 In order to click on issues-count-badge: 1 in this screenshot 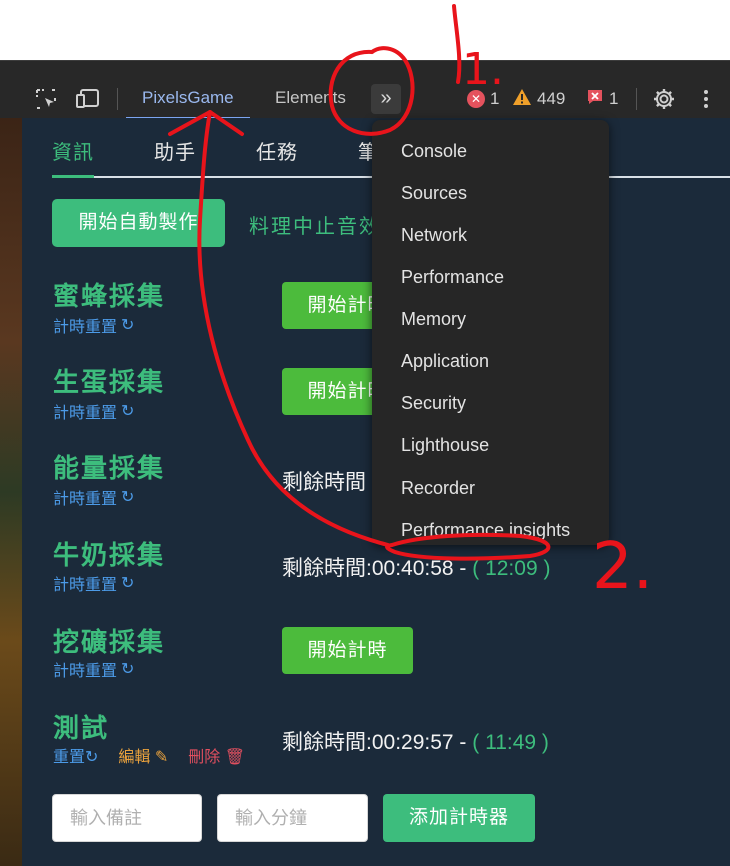, I will do `click(602, 99)`.